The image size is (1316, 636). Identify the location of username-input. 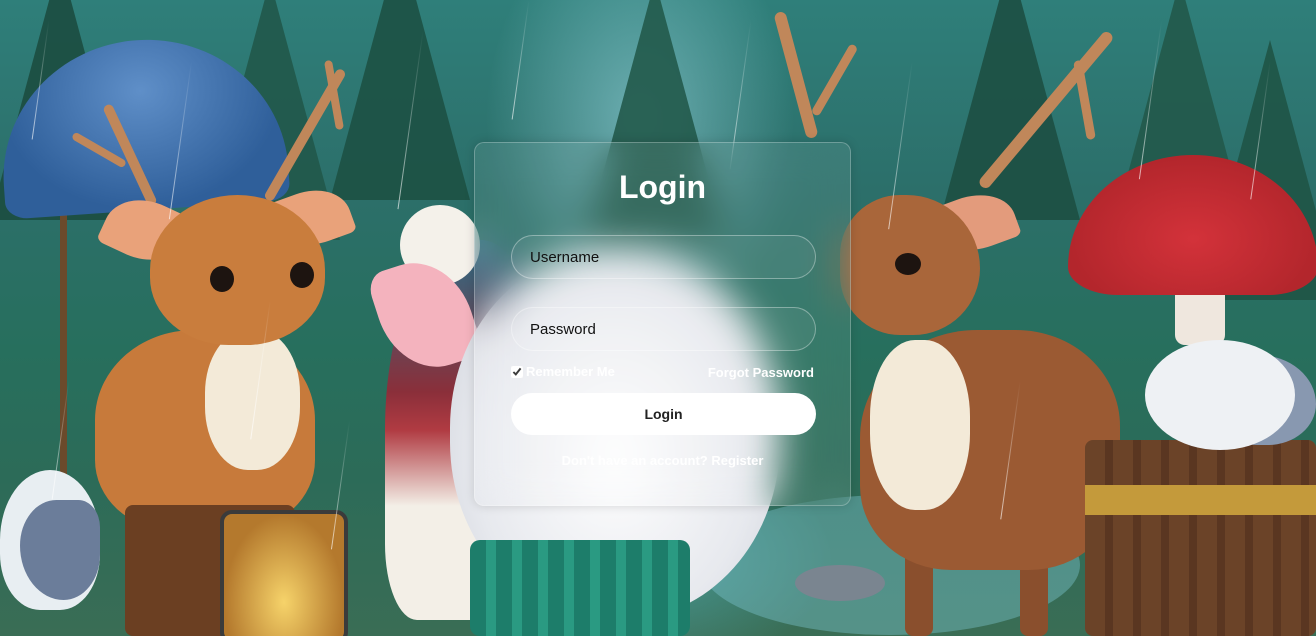
(663, 257).